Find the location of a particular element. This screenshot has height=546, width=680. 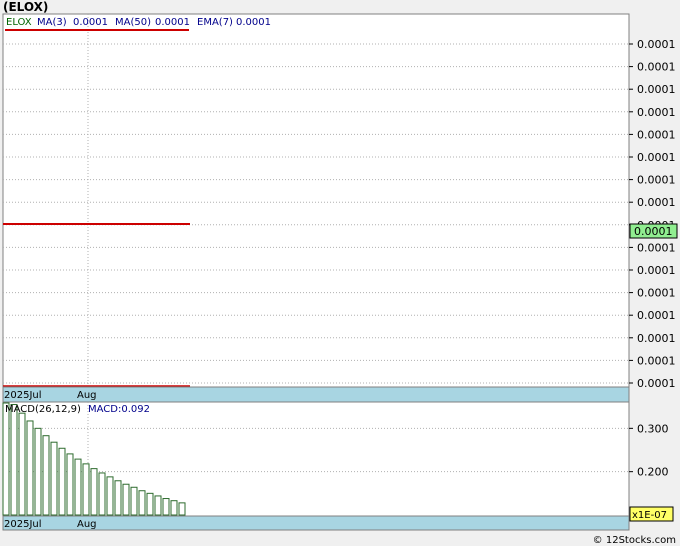

legend-ma3-label: MA(3) is located at coordinates (52, 22).